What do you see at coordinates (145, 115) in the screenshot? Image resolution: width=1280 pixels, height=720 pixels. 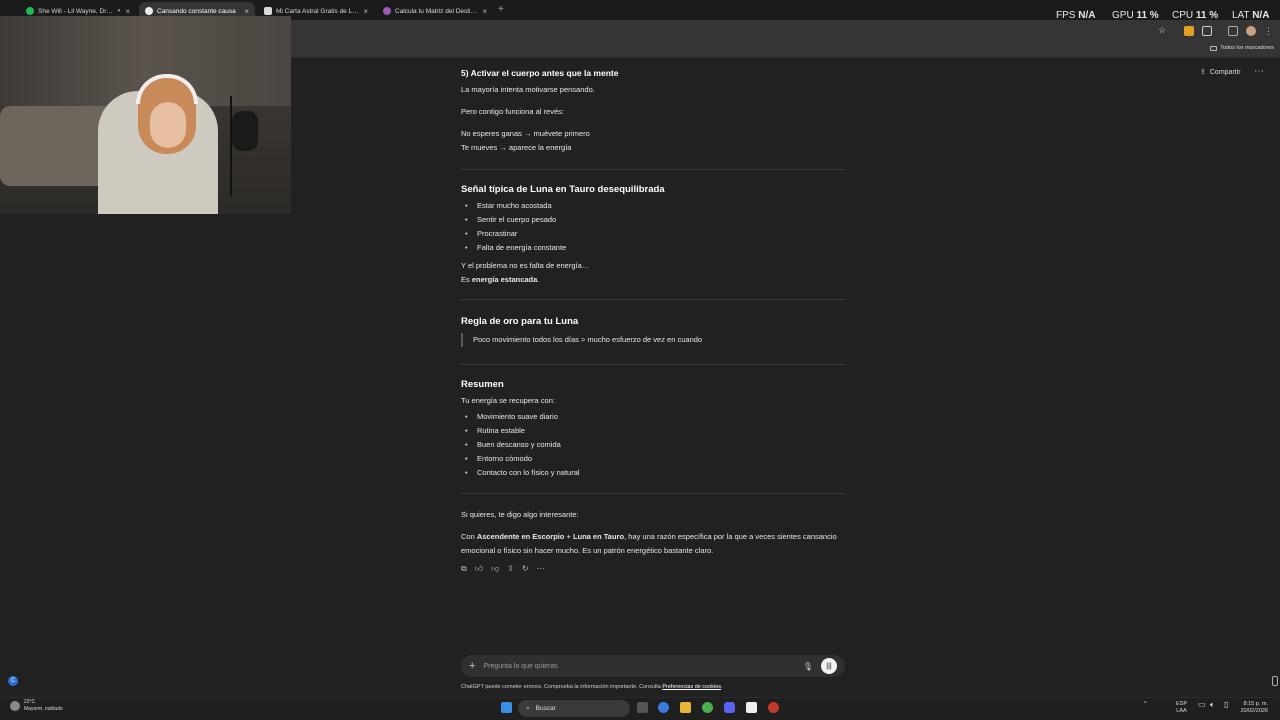 I see `webcam-overlay` at bounding box center [145, 115].